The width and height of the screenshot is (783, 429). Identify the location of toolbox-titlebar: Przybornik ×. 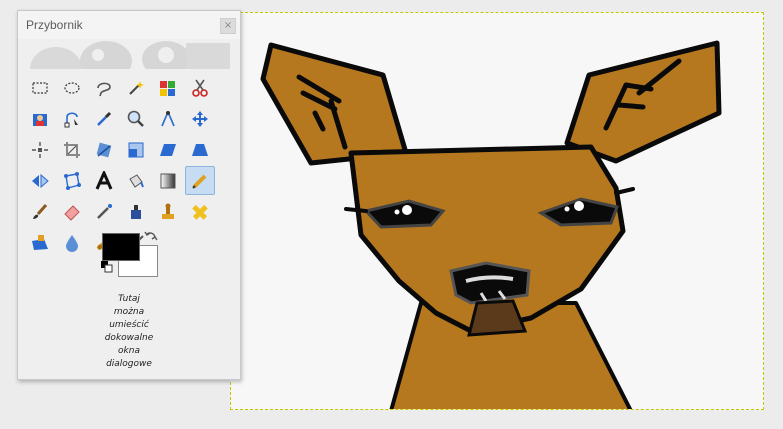
(129, 25).